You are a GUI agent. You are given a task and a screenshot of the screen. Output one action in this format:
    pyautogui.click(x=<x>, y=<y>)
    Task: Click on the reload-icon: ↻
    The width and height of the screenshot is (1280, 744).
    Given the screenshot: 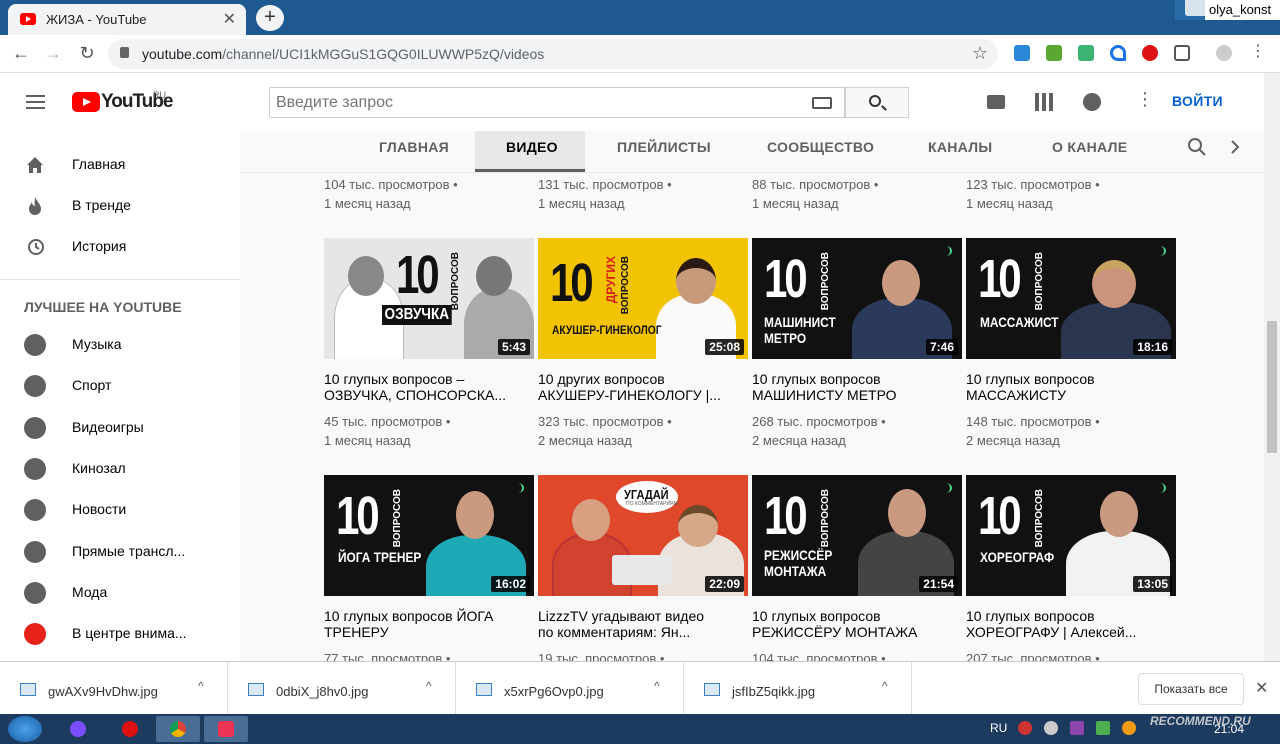 What is the action you would take?
    pyautogui.click(x=87, y=53)
    